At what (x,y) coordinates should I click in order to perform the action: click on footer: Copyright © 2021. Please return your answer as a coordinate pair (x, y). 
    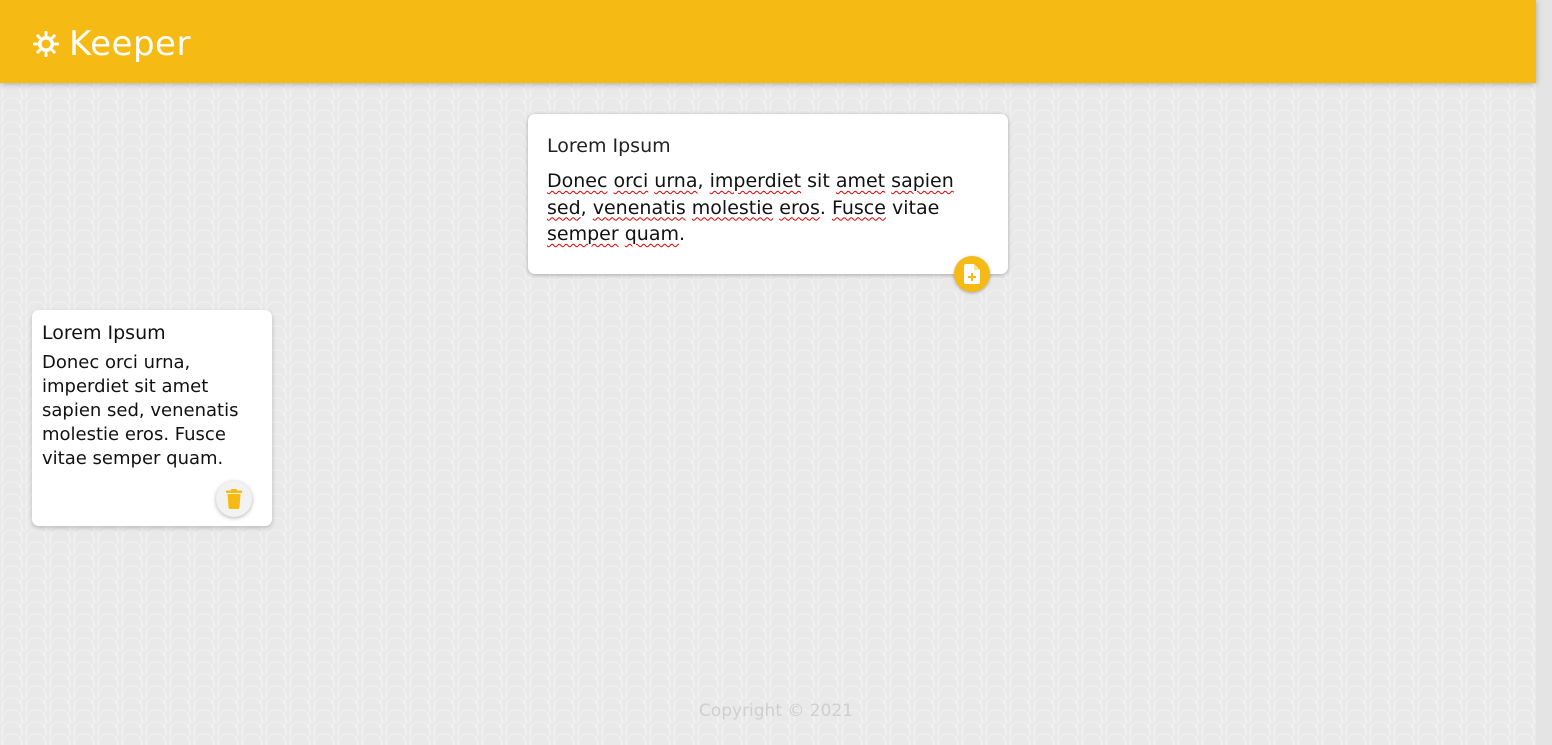
    Looking at the image, I should click on (776, 711).